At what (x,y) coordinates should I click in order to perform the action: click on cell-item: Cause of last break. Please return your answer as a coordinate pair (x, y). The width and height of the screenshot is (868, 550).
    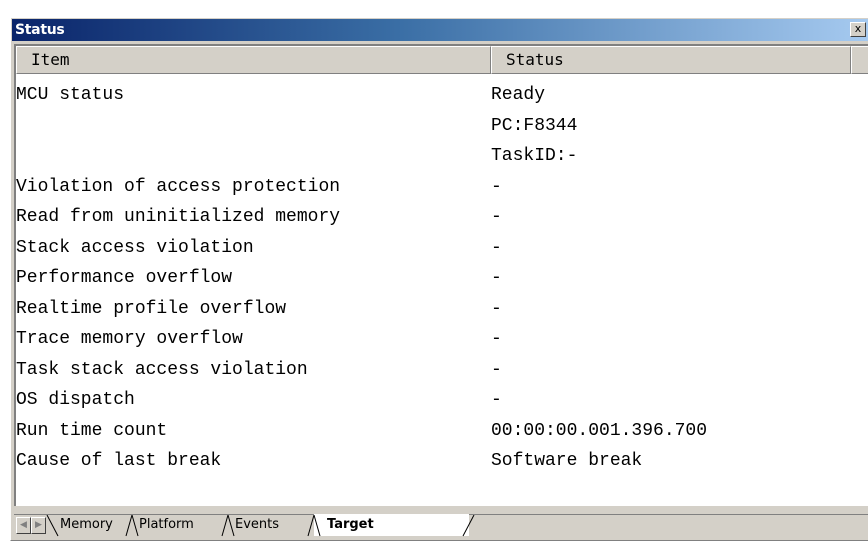
    Looking at the image, I should click on (119, 461).